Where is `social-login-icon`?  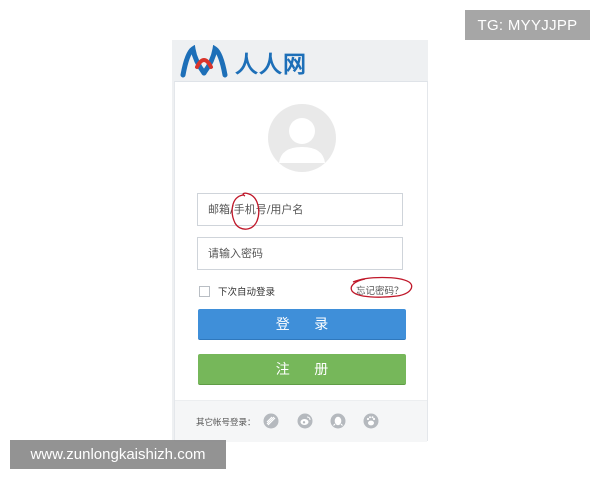
social-login-icon is located at coordinates (271, 421).